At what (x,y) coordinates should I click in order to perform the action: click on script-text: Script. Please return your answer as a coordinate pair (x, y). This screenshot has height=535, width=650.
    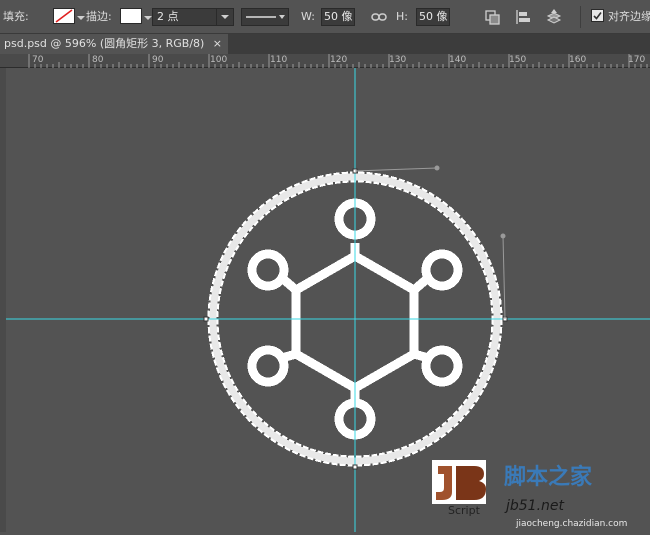
    Looking at the image, I should click on (464, 510).